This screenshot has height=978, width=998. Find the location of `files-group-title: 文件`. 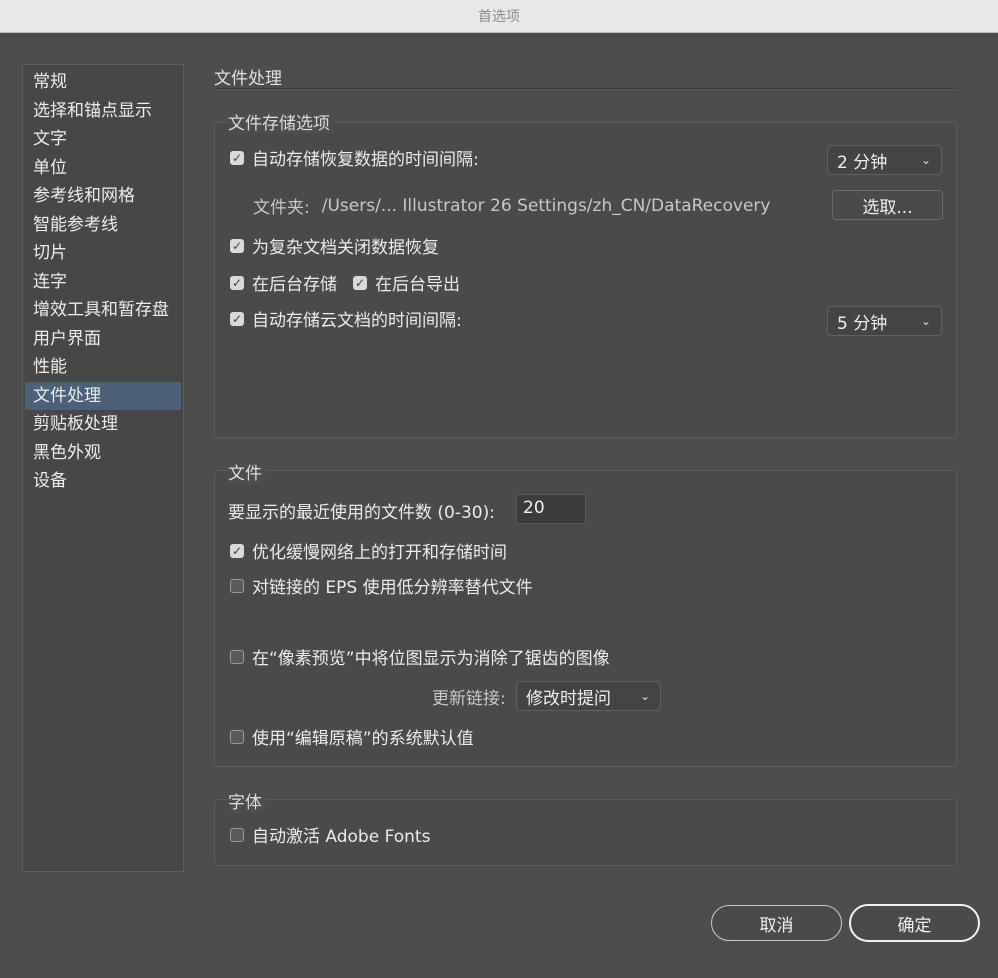

files-group-title: 文件 is located at coordinates (247, 471).